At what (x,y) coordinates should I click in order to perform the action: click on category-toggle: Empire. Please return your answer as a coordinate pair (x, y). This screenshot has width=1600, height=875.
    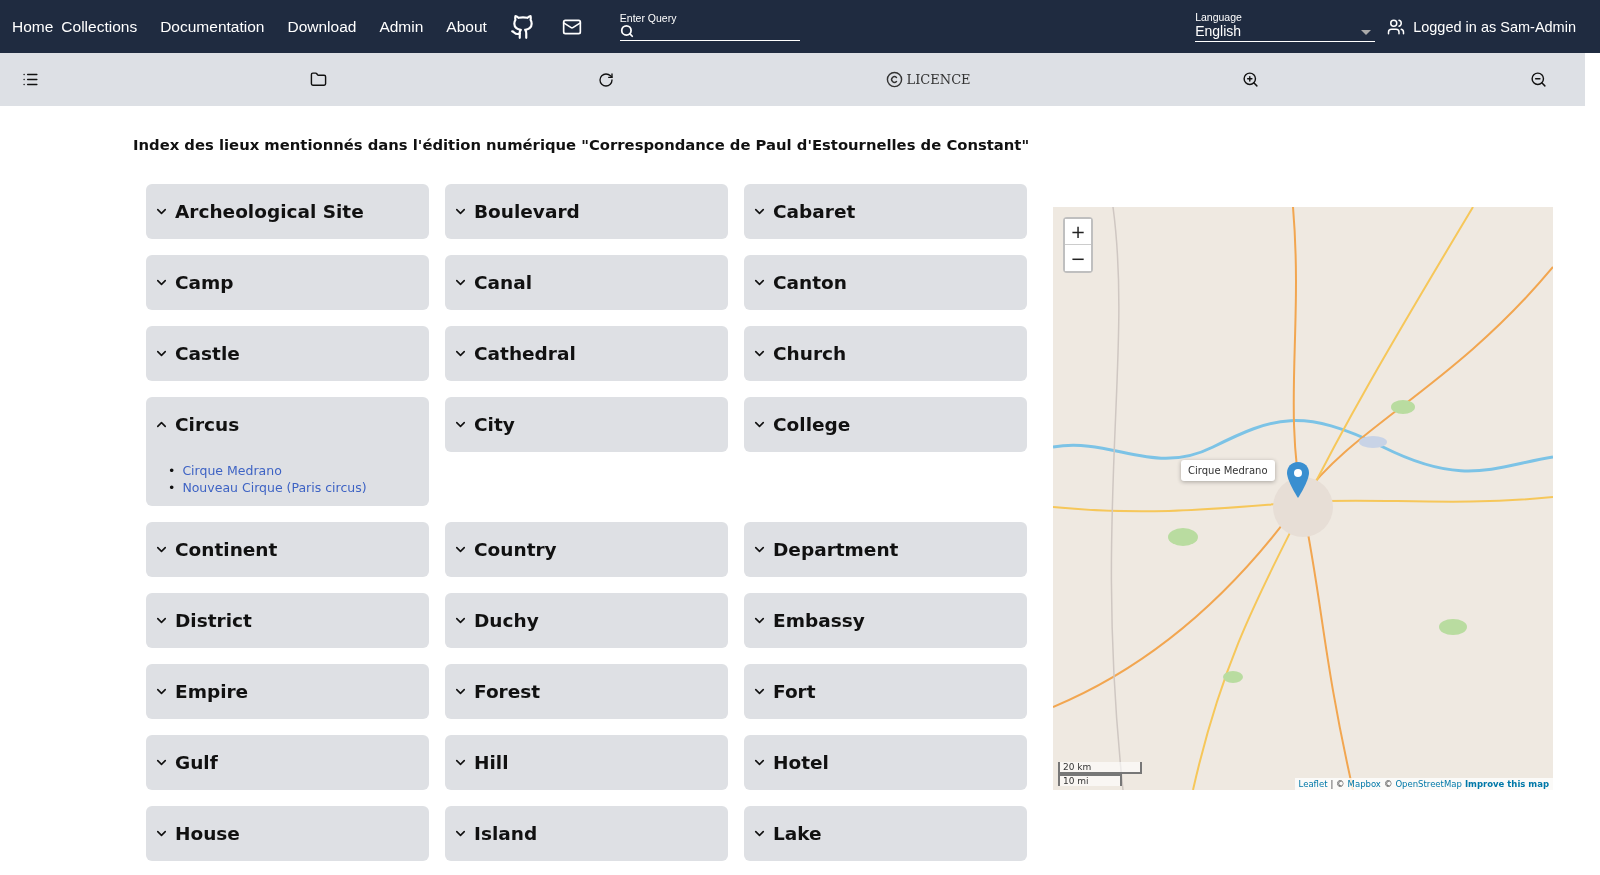
    Looking at the image, I should click on (201, 691).